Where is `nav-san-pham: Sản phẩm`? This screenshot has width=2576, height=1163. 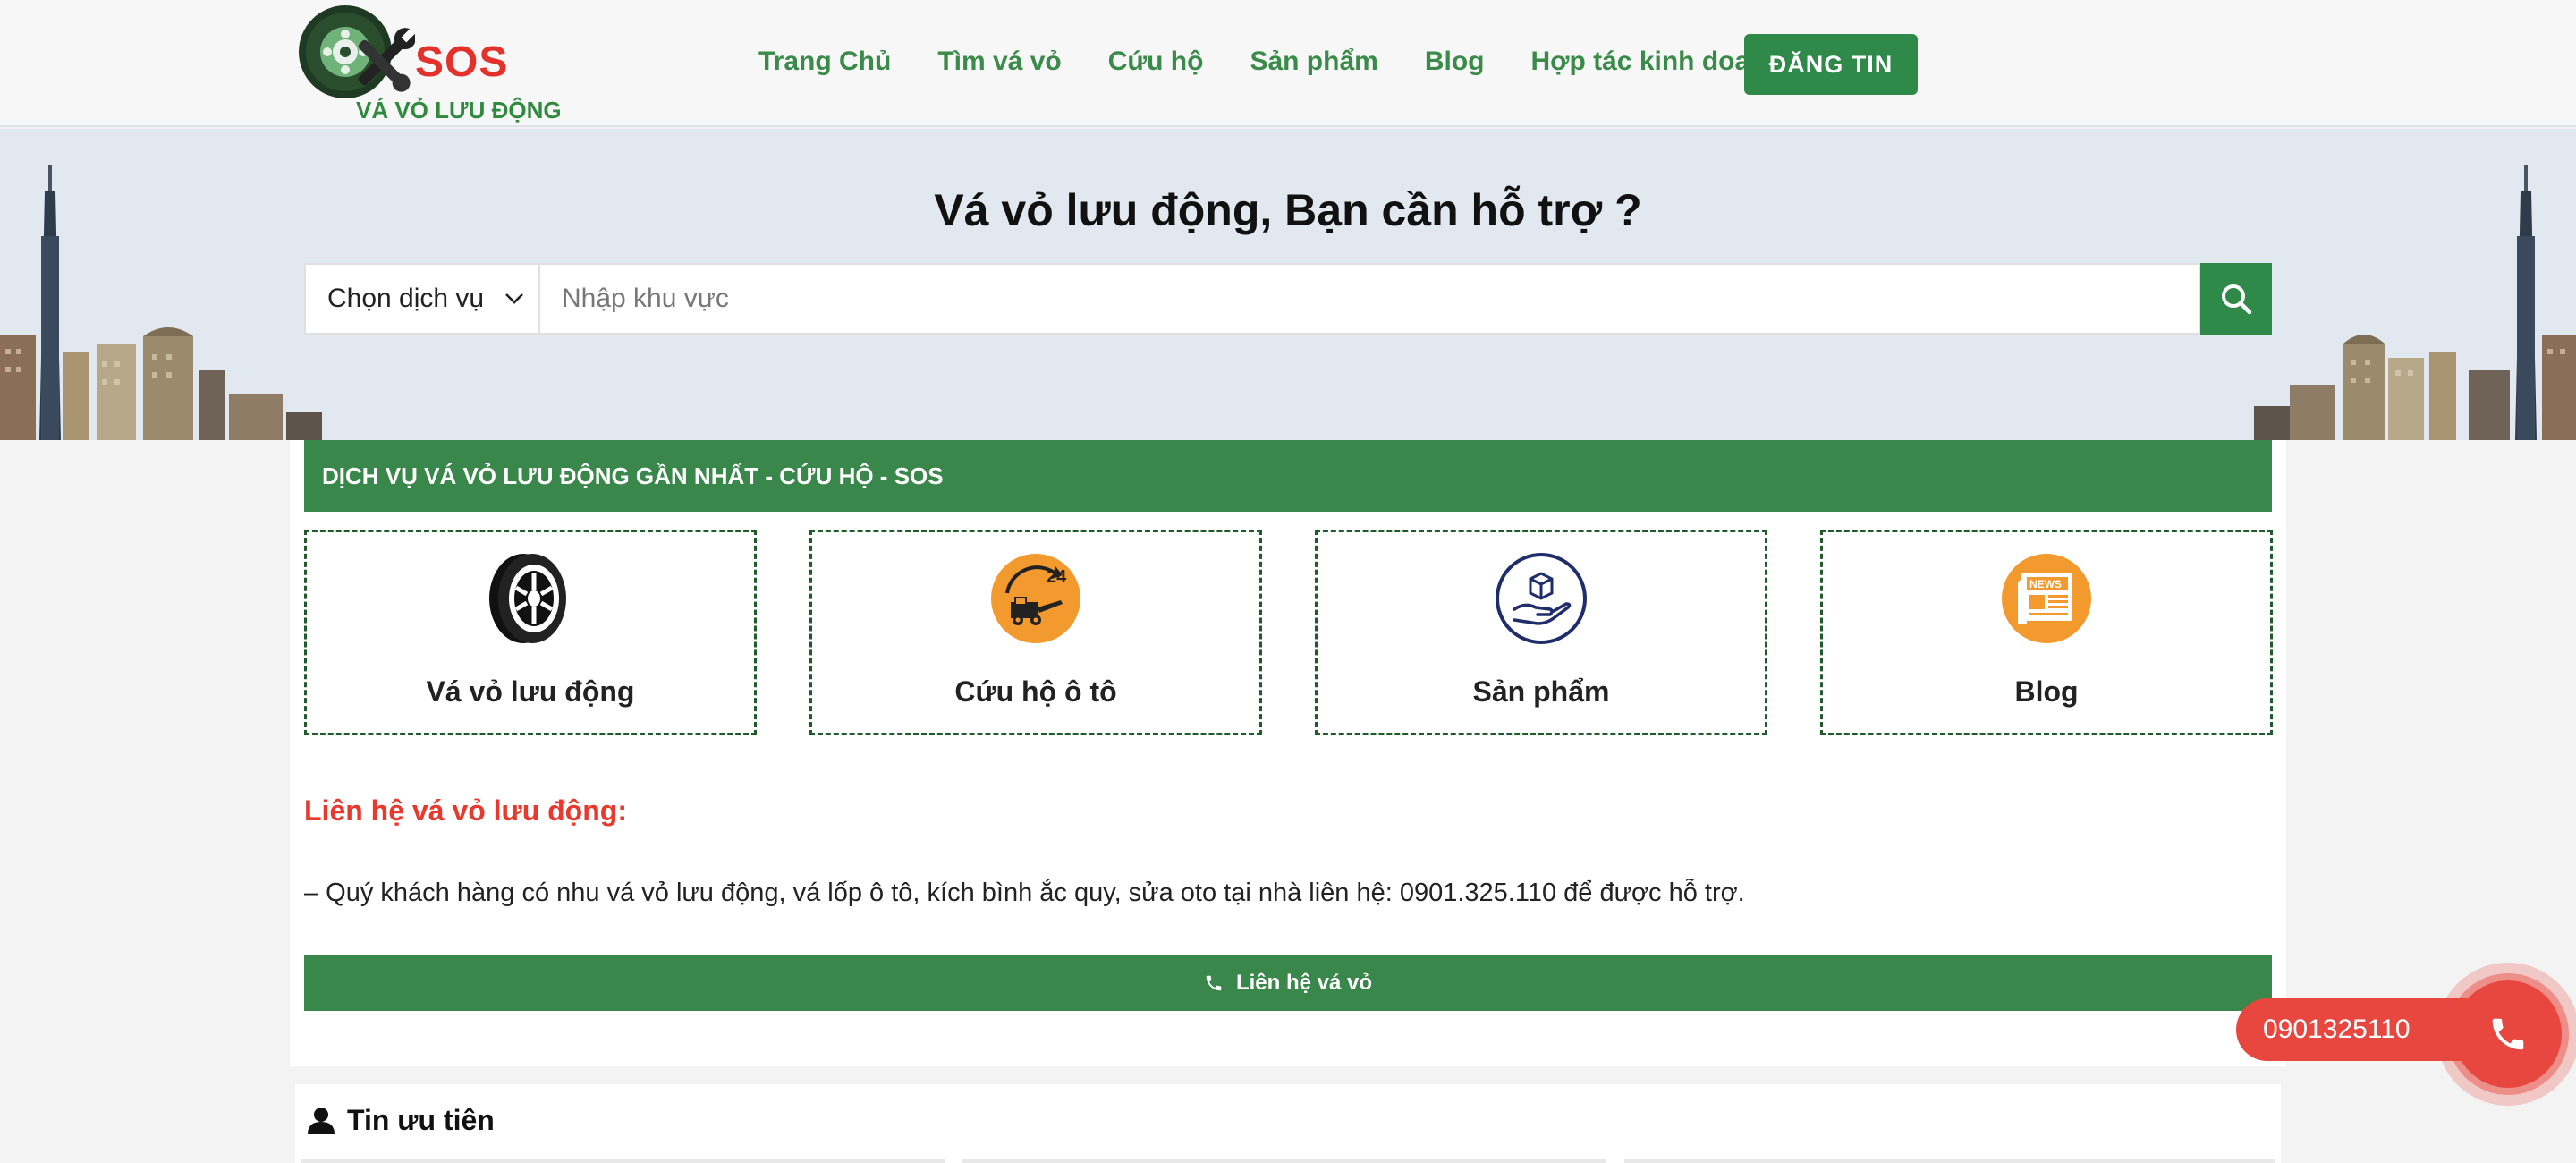 nav-san-pham: Sản phẩm is located at coordinates (1313, 62).